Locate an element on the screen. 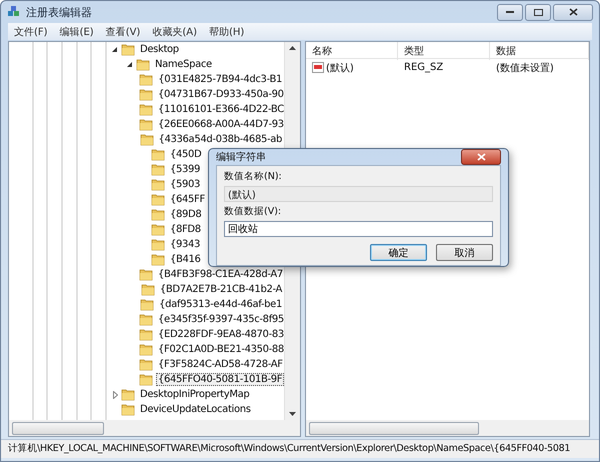 This screenshot has width=600, height=462. tree-item: {8FD8 is located at coordinates (185, 229).